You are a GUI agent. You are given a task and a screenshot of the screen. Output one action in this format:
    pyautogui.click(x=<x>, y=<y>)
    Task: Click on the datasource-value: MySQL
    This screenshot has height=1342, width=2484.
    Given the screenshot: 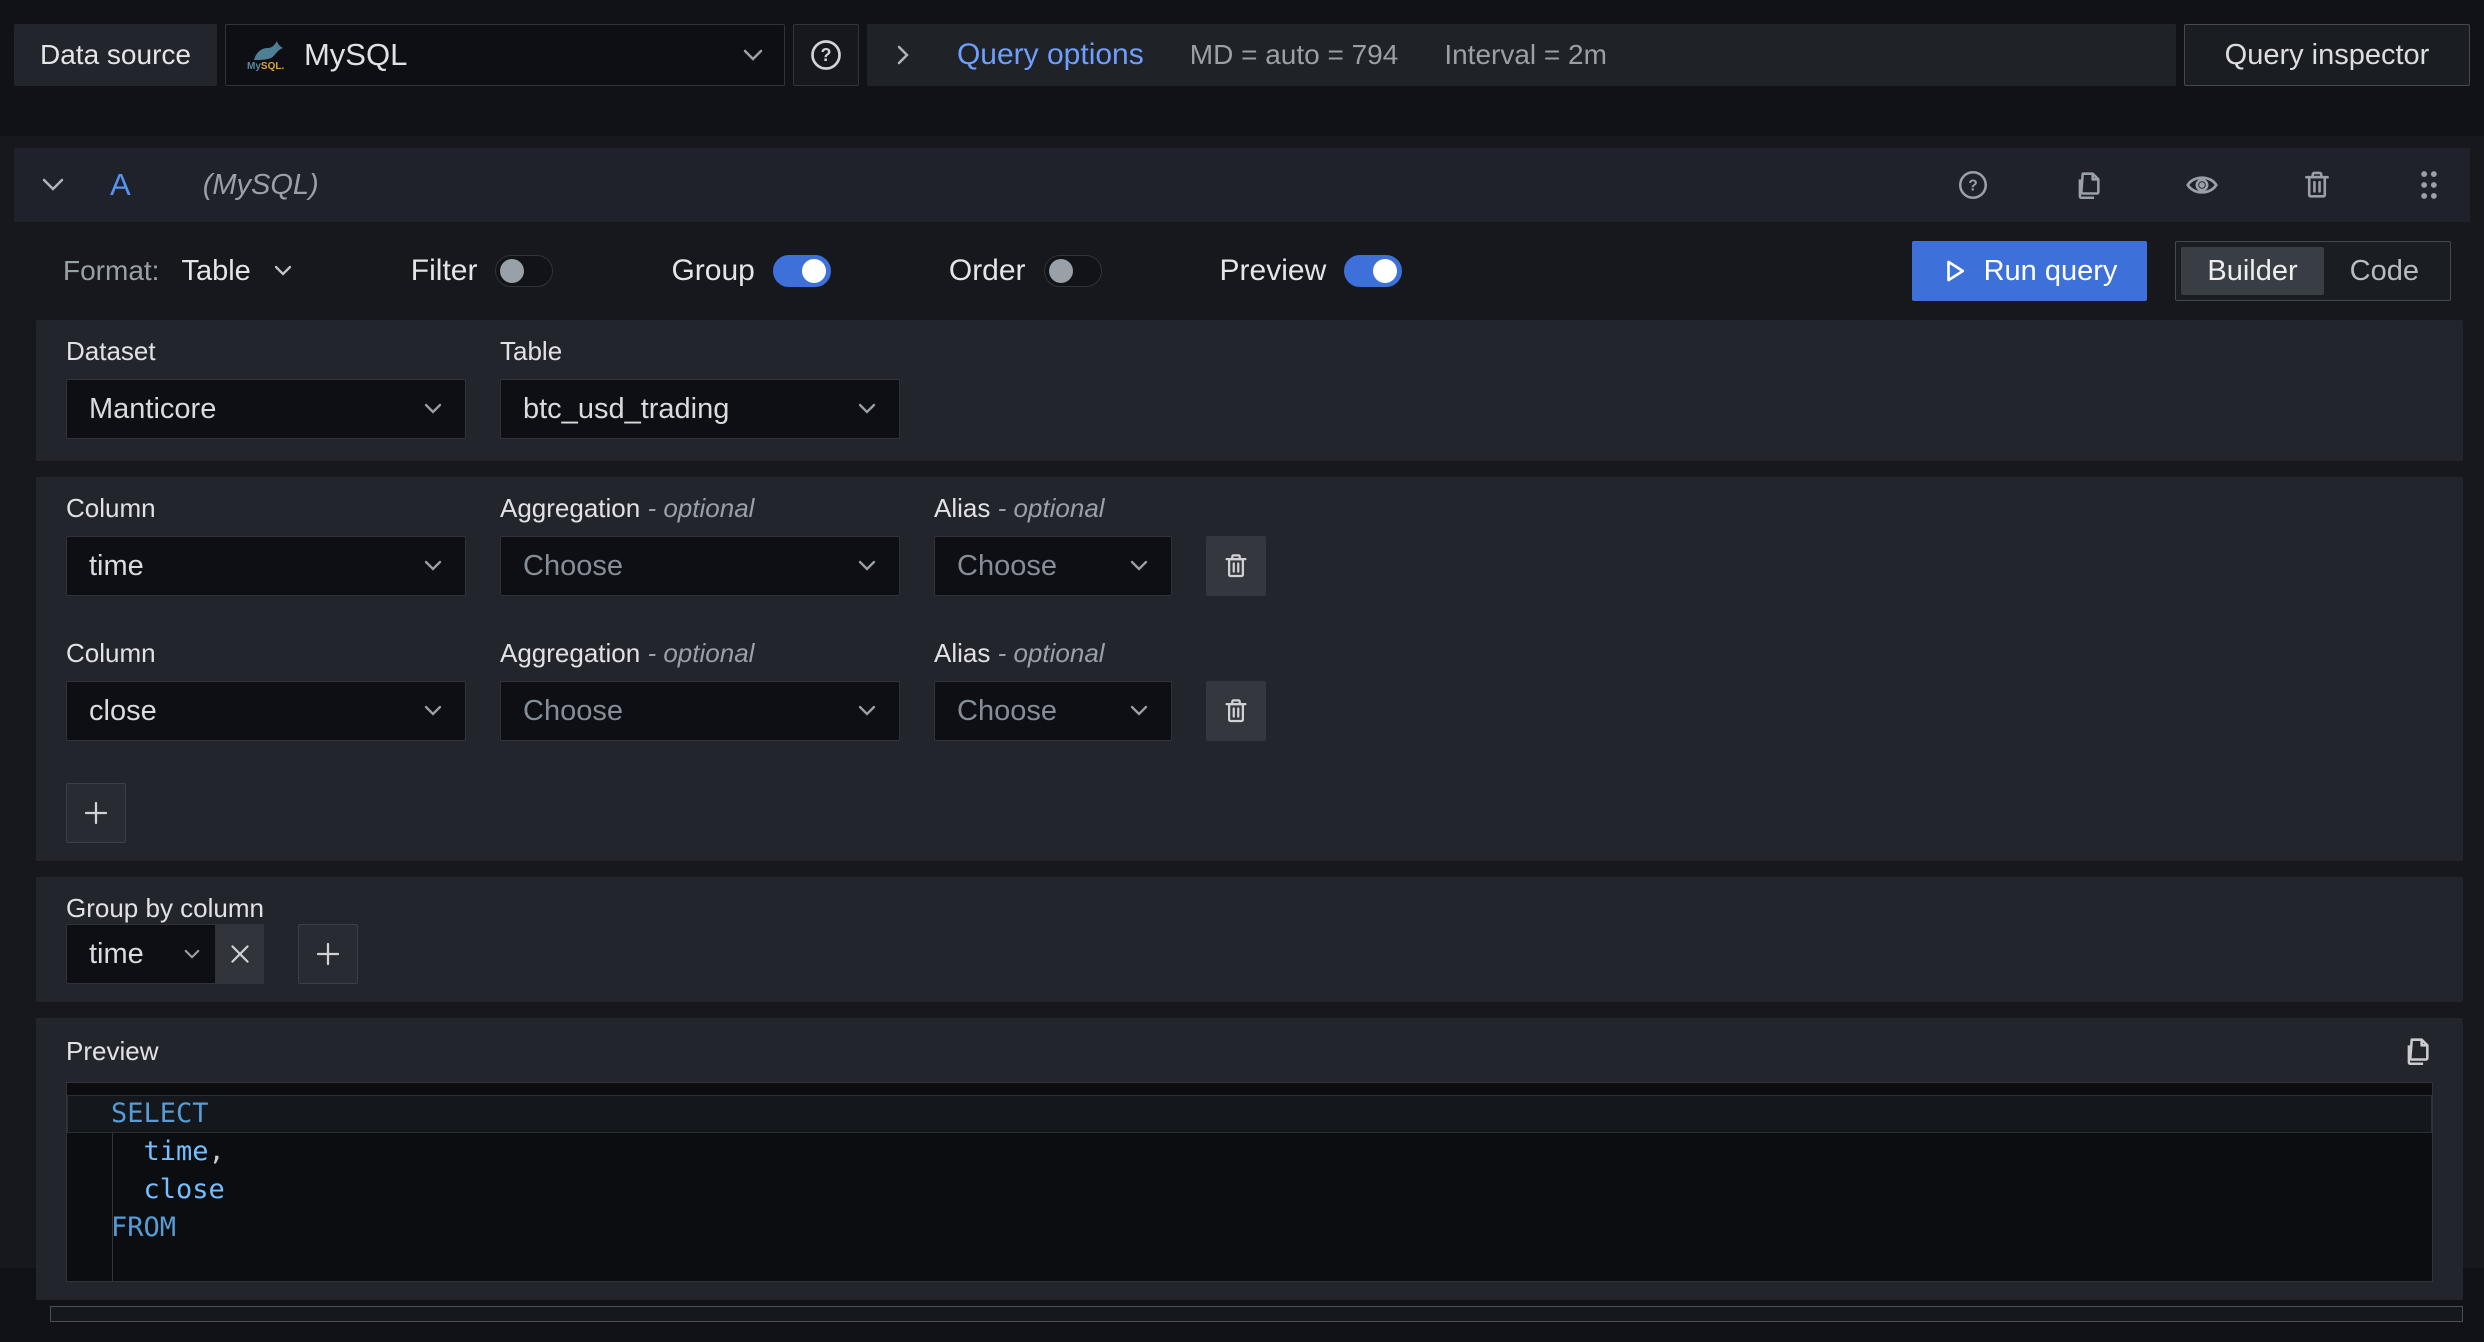 What is the action you would take?
    pyautogui.click(x=355, y=54)
    